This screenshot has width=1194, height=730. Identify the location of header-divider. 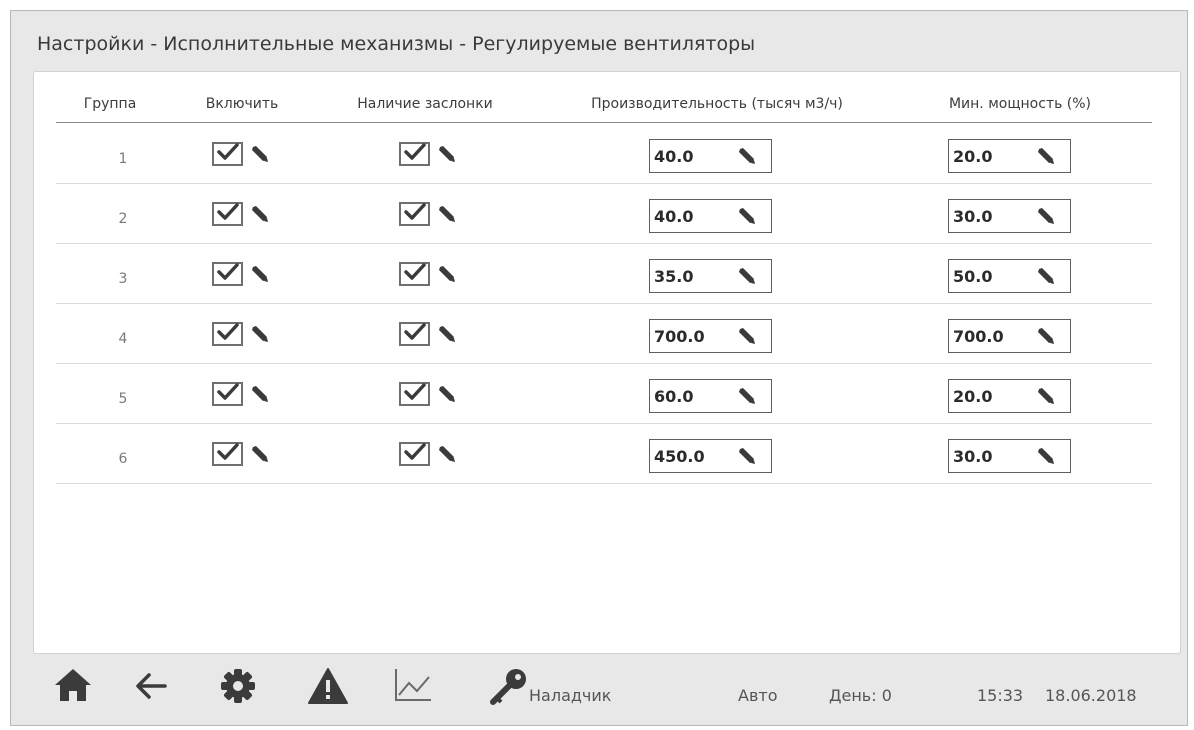
(604, 122).